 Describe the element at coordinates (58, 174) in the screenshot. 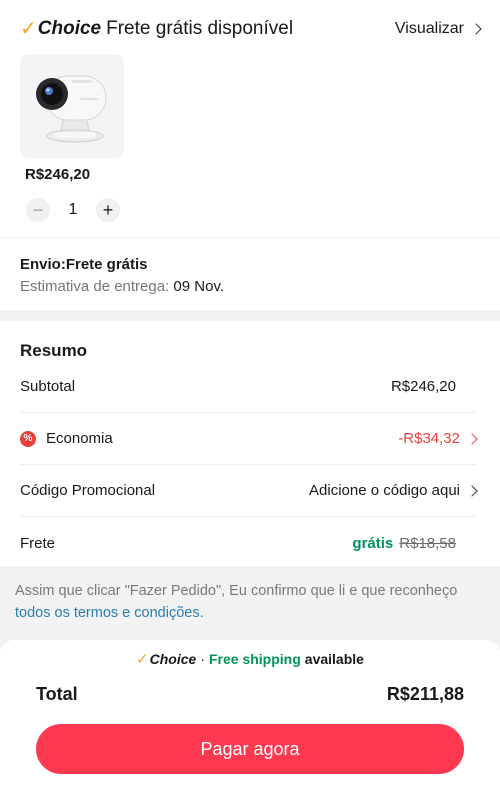

I see `item-price: R$246,20` at that location.